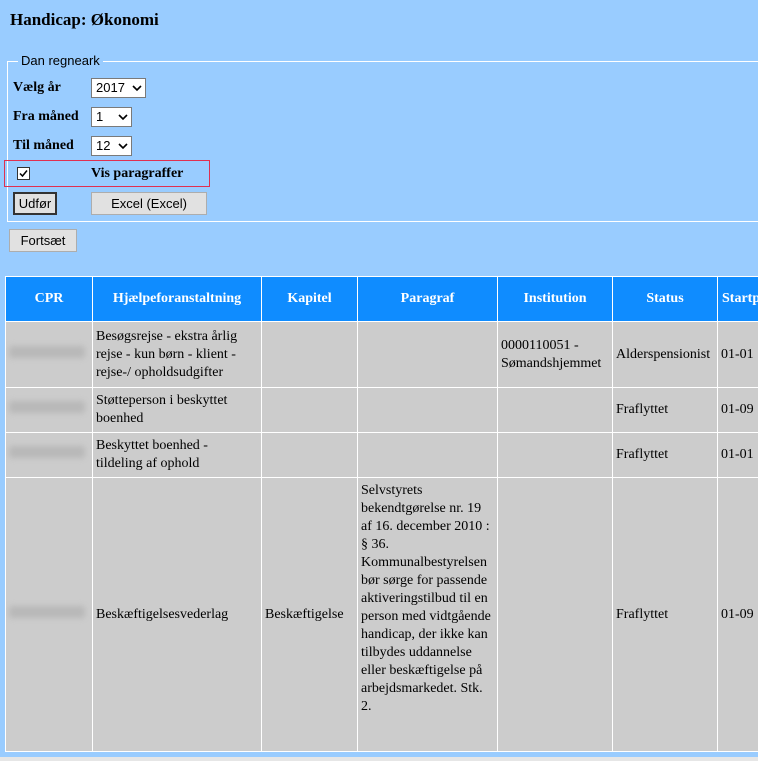 This screenshot has width=758, height=761. What do you see at coordinates (737, 299) in the screenshot?
I see `column-header-startp: Startp` at bounding box center [737, 299].